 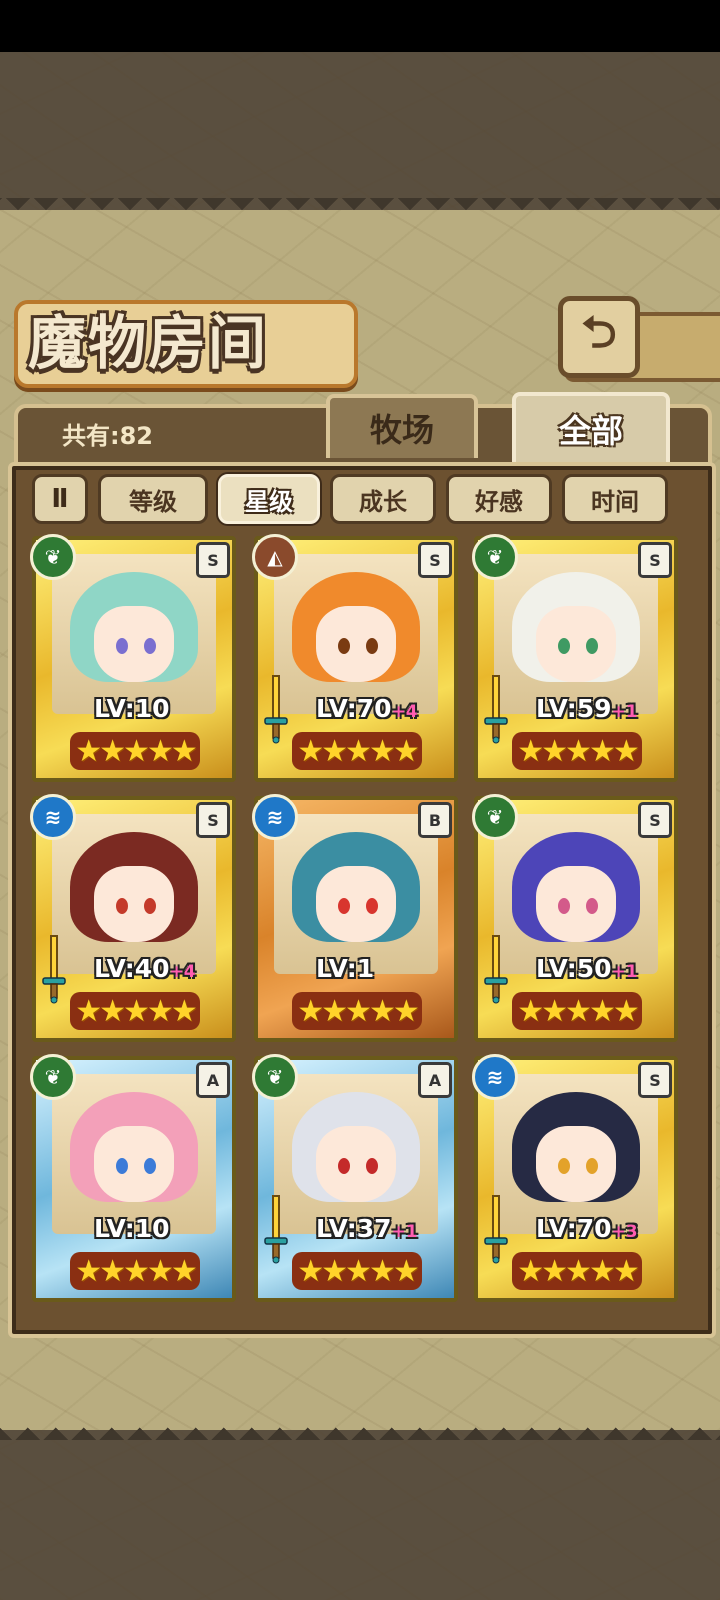 What do you see at coordinates (574, 708) in the screenshot?
I see `level-text: LV:59` at bounding box center [574, 708].